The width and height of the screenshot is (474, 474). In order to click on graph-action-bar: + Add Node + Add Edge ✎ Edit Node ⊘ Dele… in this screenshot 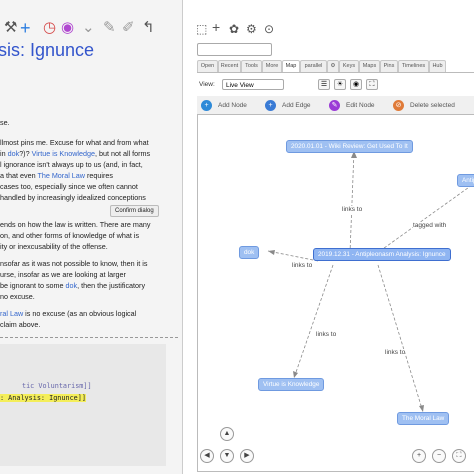, I will do `click(335, 105)`.